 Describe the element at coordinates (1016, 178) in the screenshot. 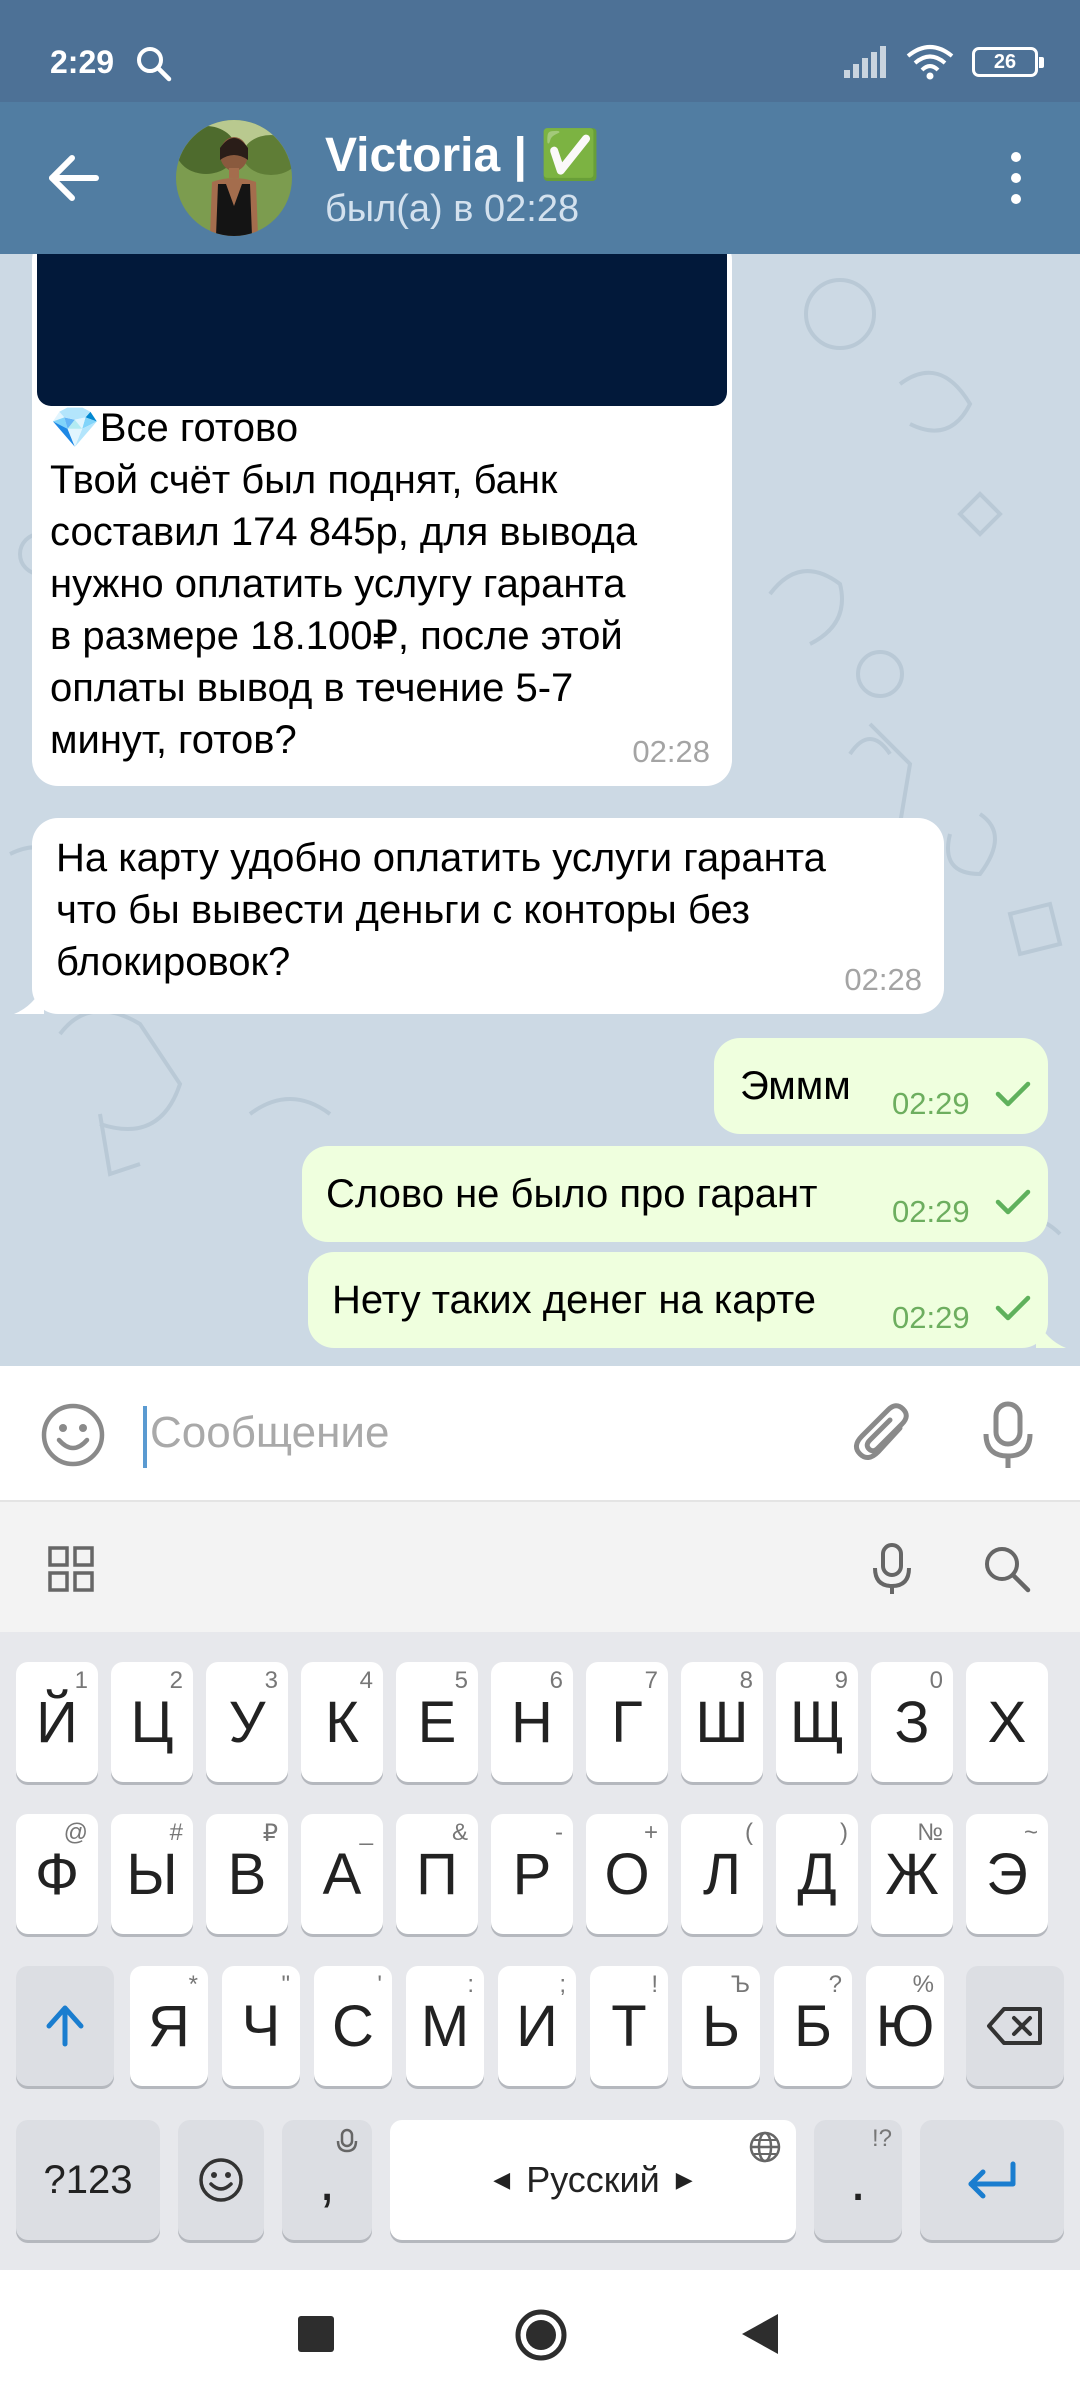

I see `more-menu-icon` at that location.